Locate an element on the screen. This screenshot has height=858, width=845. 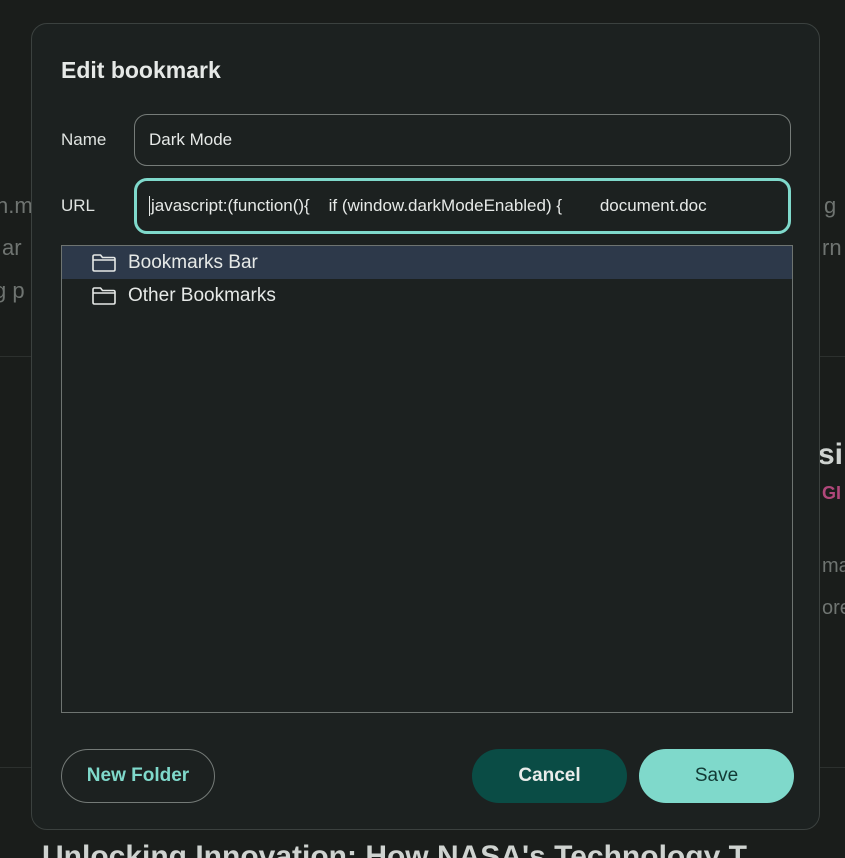
folder-label: Bookmarks Bar is located at coordinates (193, 262).